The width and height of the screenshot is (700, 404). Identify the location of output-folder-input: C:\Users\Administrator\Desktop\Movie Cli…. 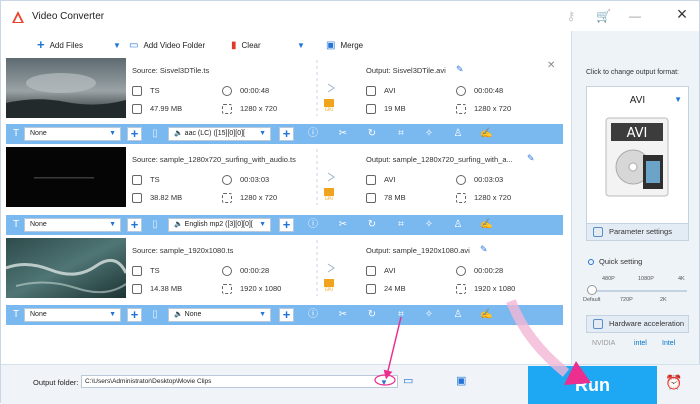
(239, 381).